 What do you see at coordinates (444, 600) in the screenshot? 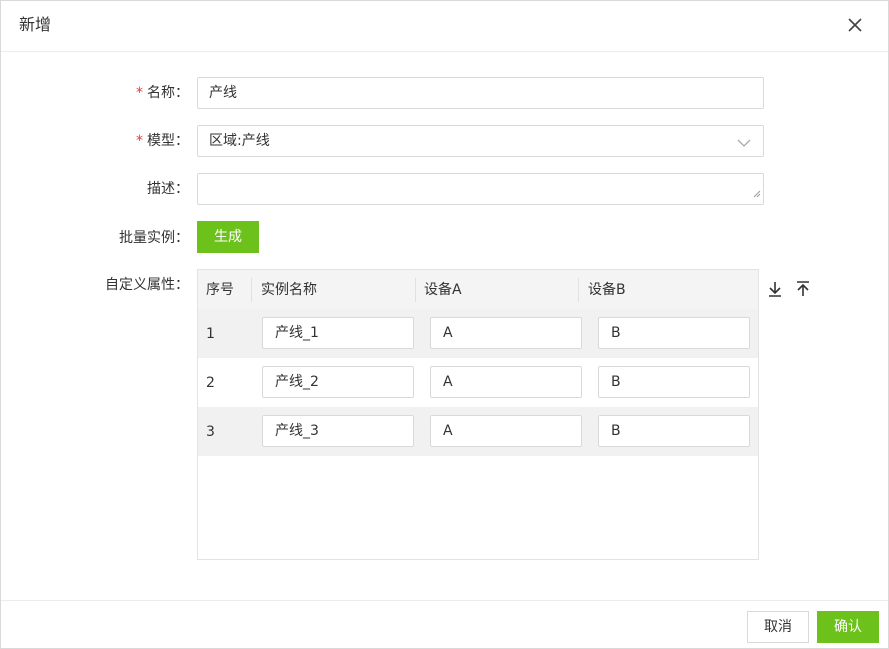
I see `footer-divider` at bounding box center [444, 600].